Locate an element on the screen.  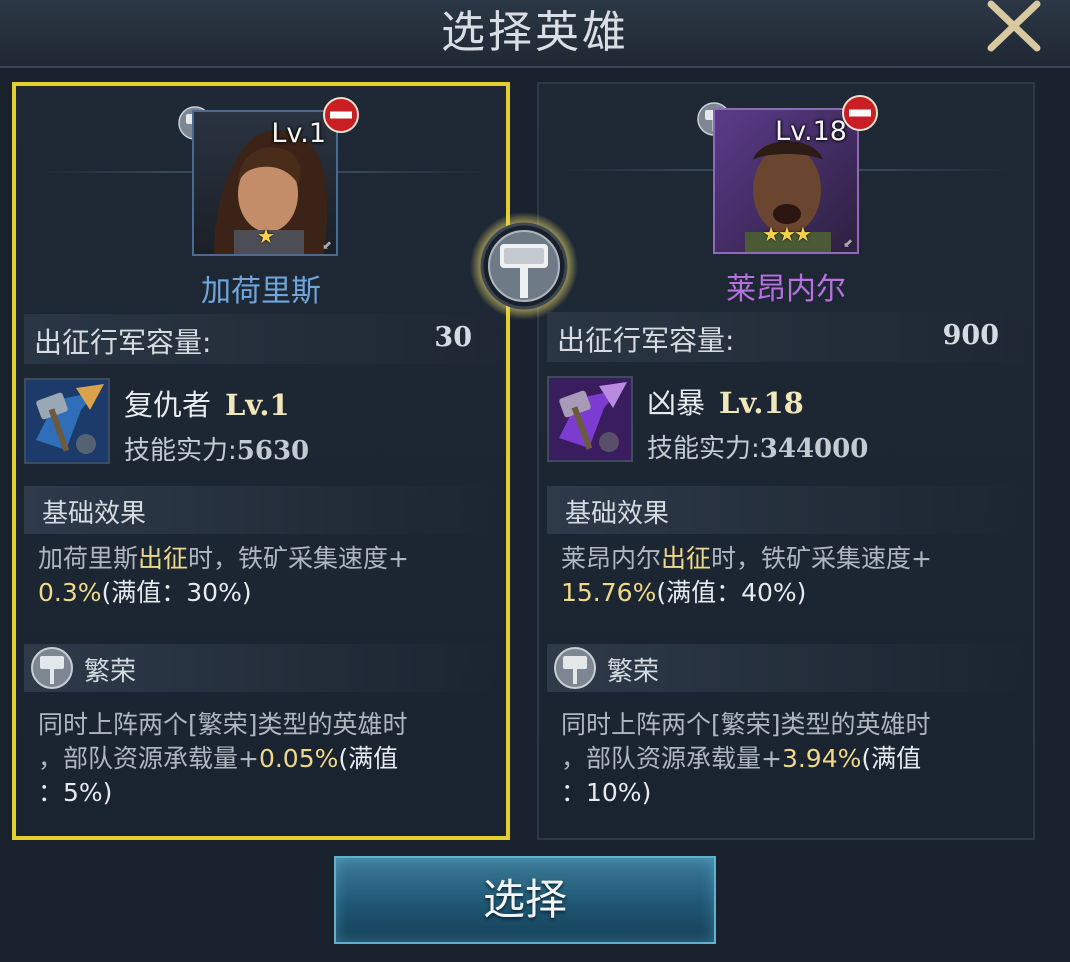
effect-value: 0.3% is located at coordinates (70, 592).